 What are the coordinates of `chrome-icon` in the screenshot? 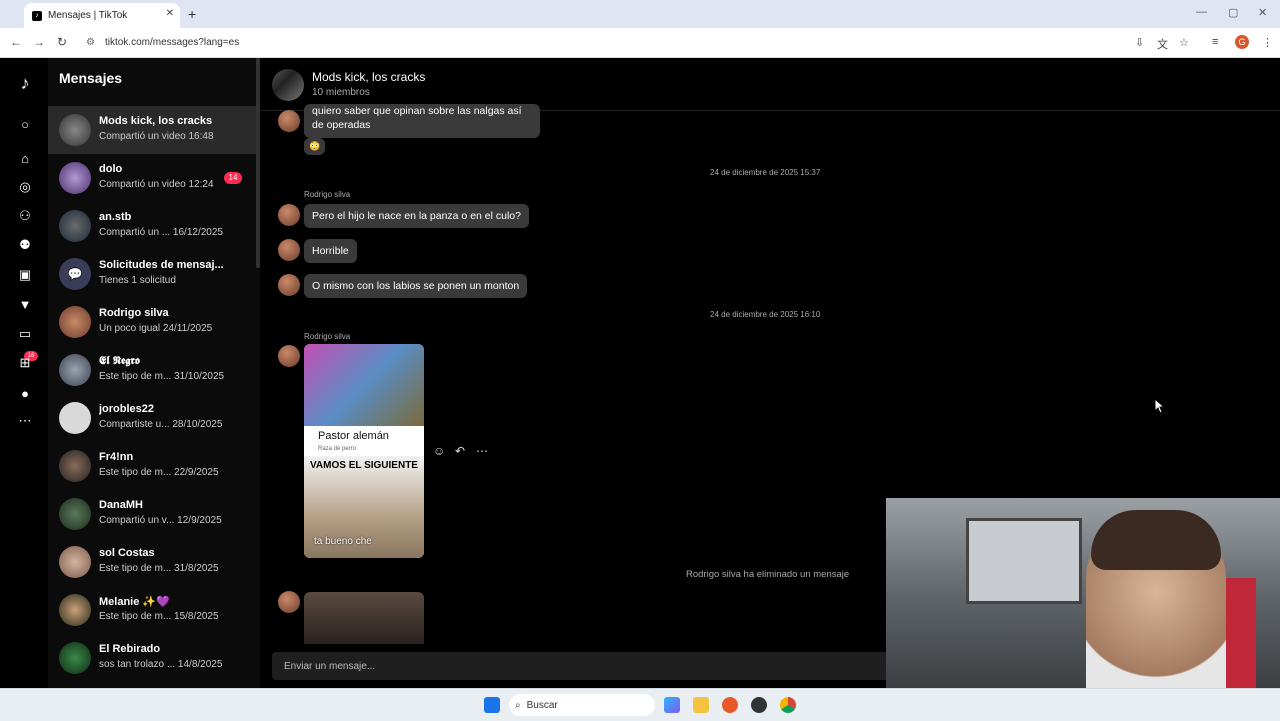 It's located at (788, 705).